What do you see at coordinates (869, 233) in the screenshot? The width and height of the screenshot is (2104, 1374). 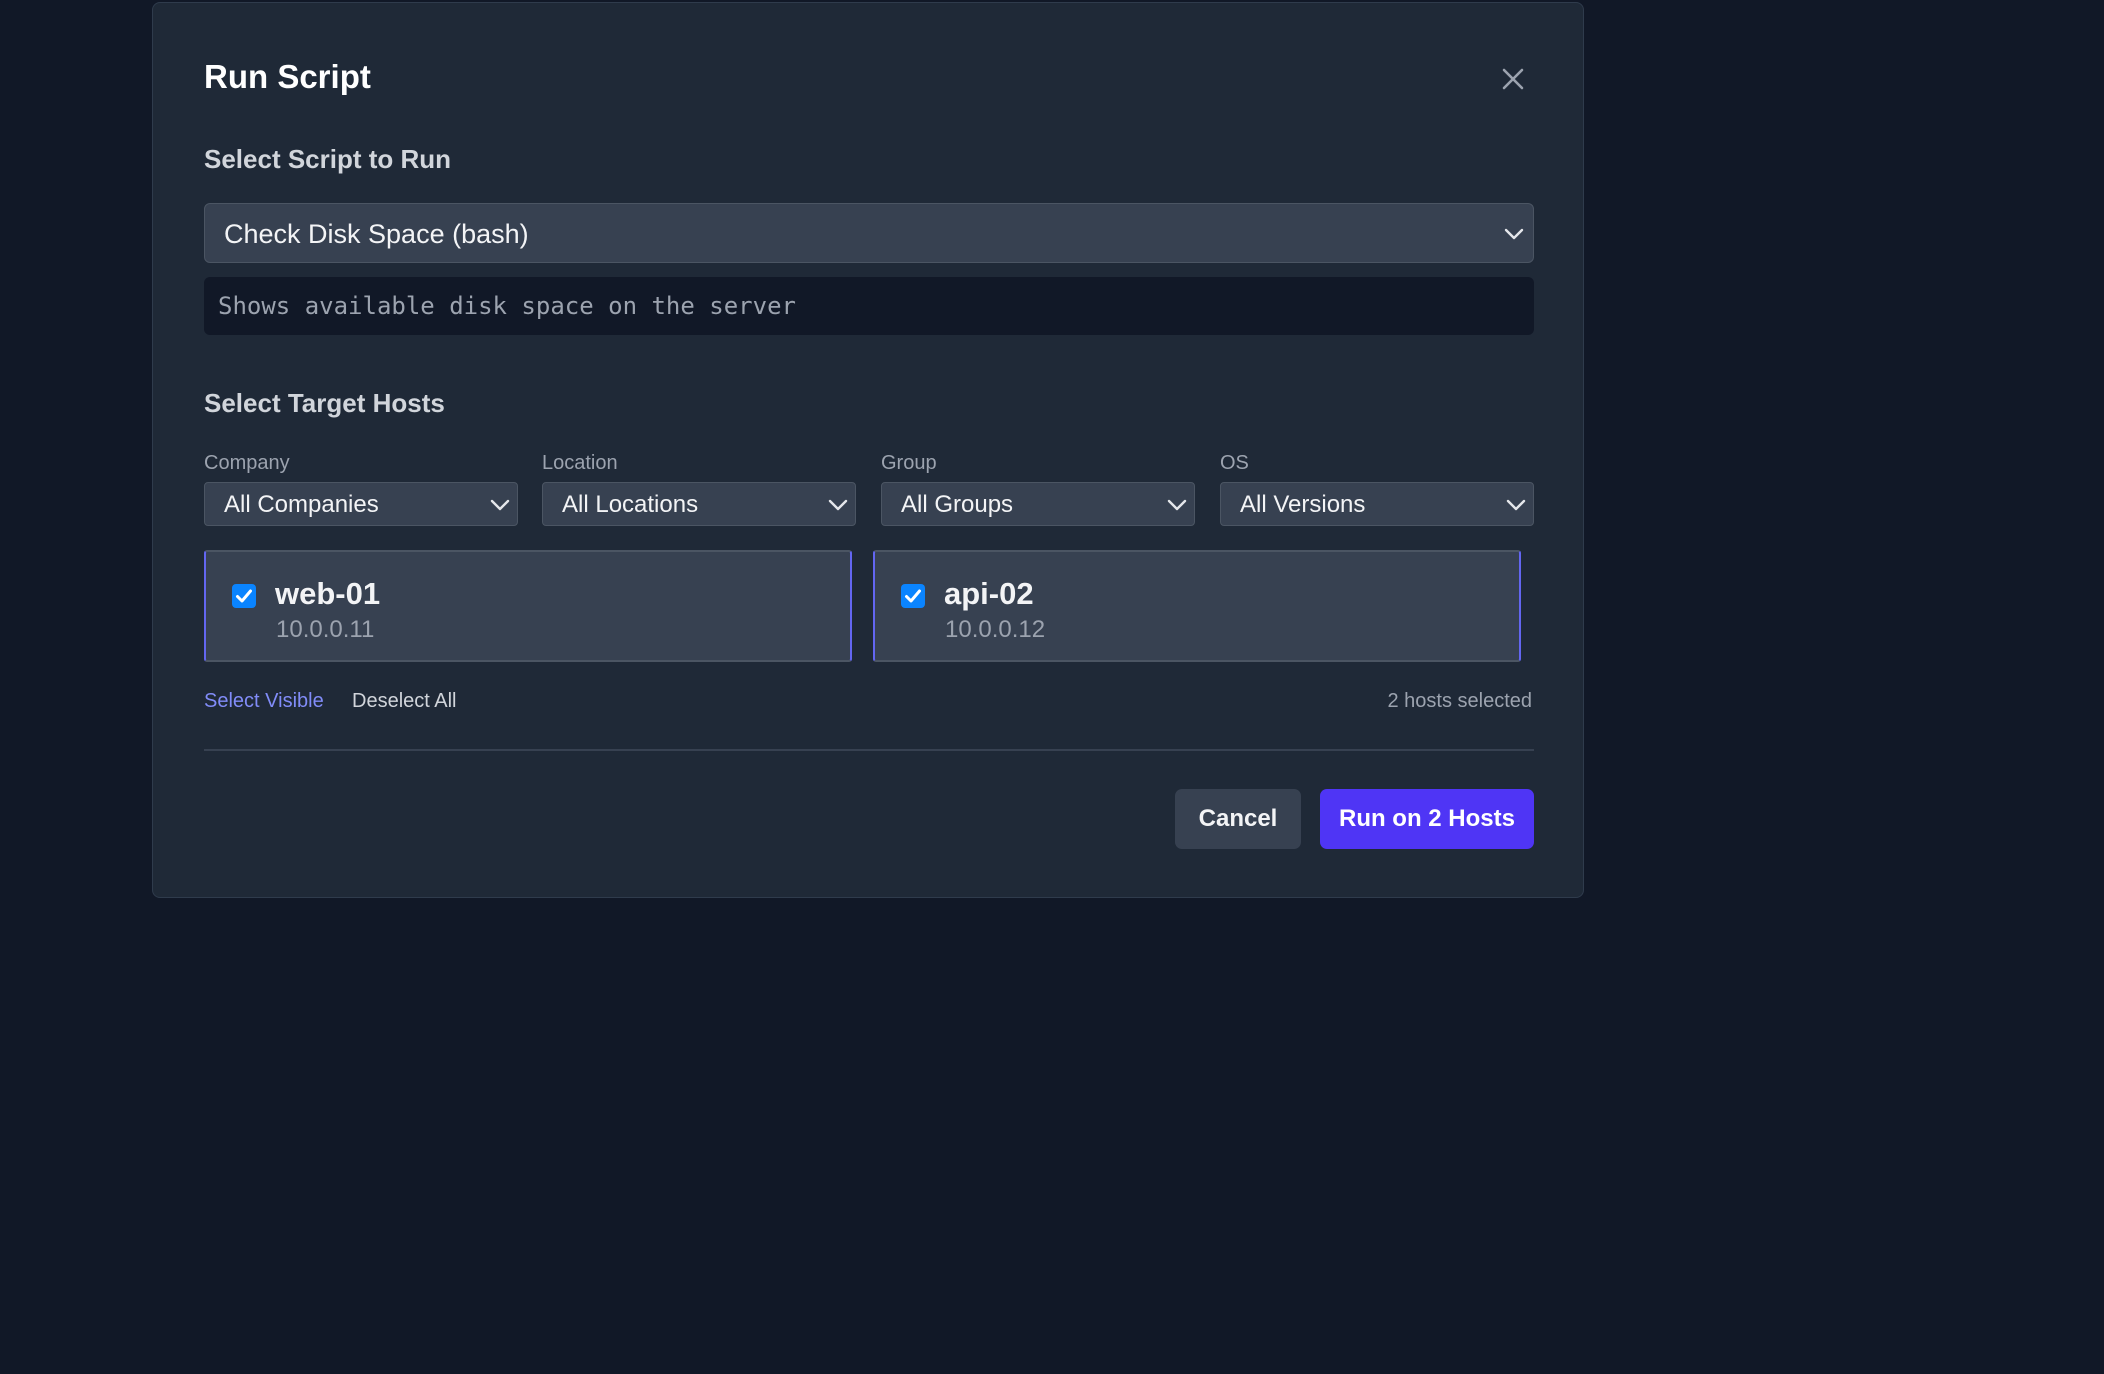 I see `script-select: Check Disk Space (bash)` at bounding box center [869, 233].